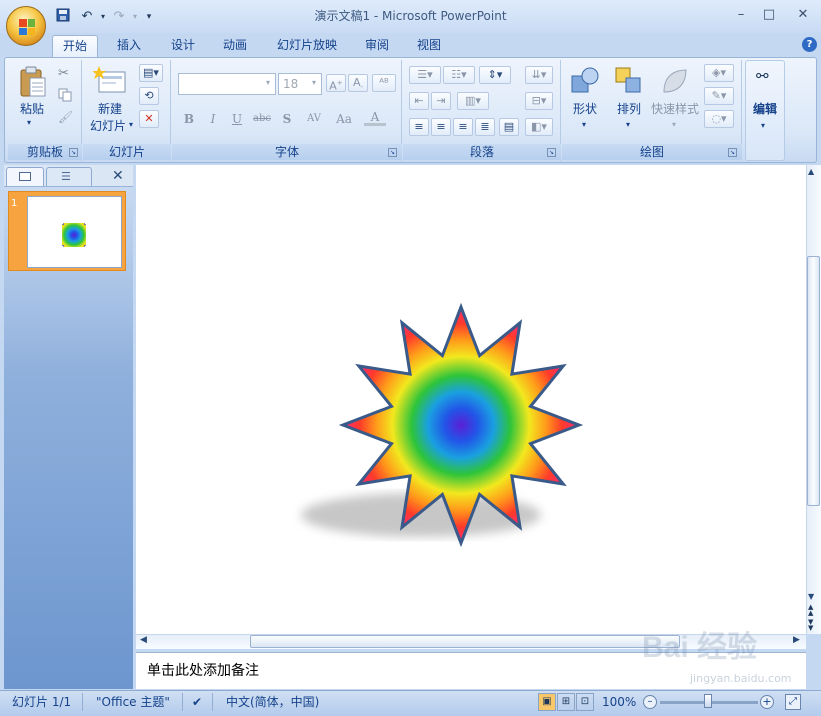 This screenshot has height=716, width=821. Describe the element at coordinates (629, 109) in the screenshot. I see `arrange-button: 排列` at that location.